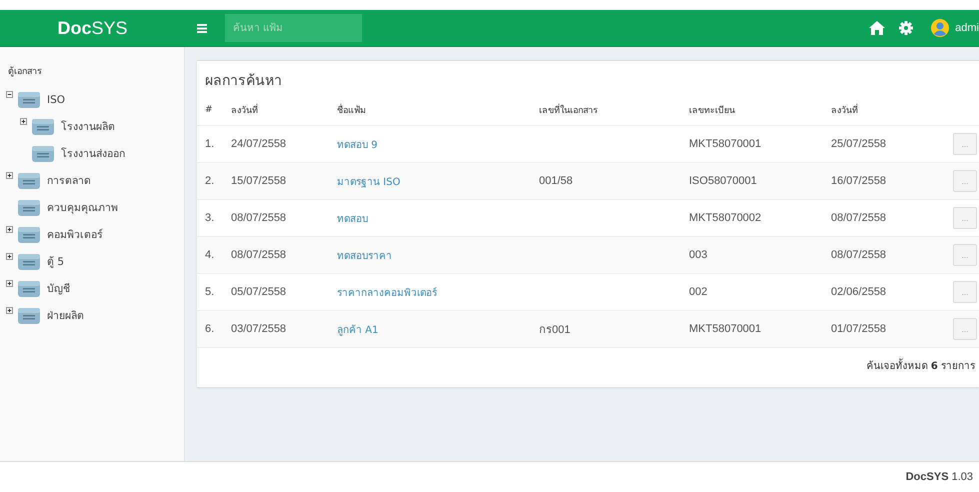  I want to click on table-cell: MKT58070002, so click(725, 218).